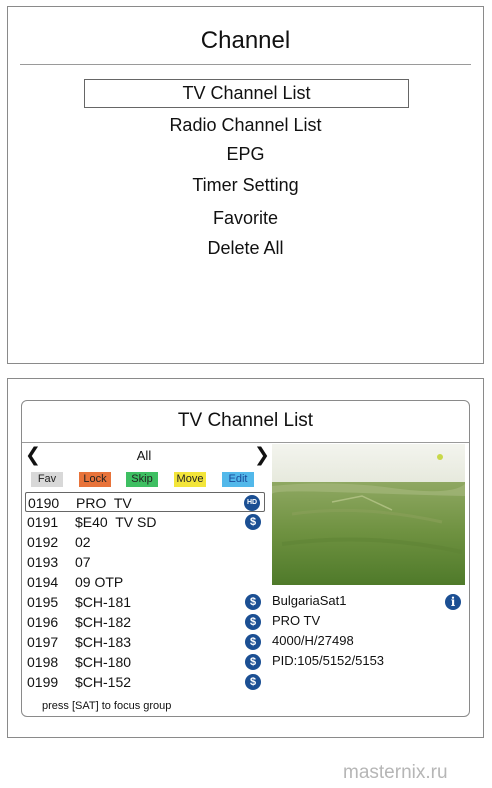 The height and width of the screenshot is (788, 492). I want to click on channel-row: 0197 $CH-183 $, so click(145, 642).